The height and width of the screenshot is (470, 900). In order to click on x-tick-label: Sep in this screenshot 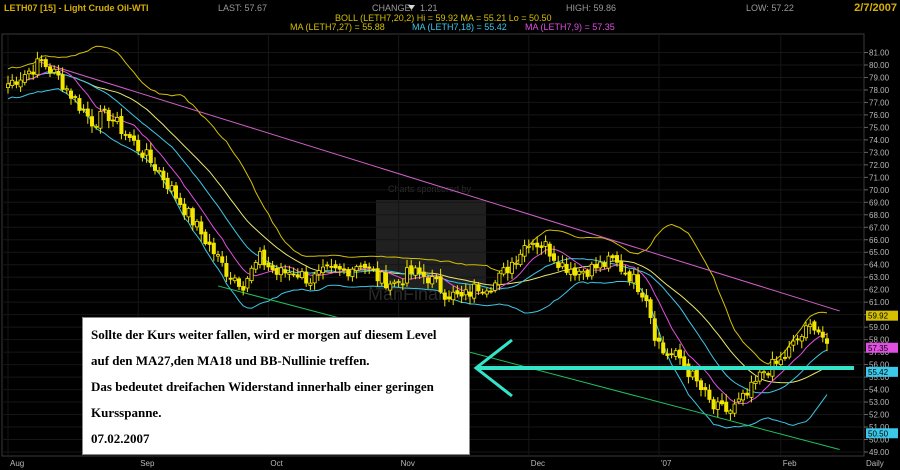, I will do `click(147, 463)`.